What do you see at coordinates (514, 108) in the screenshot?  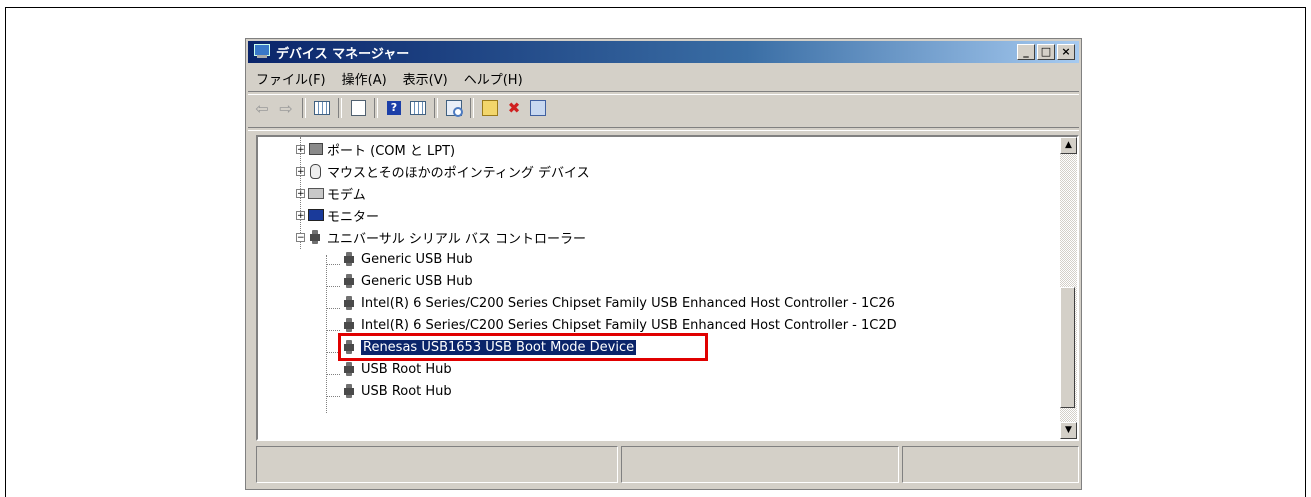 I see `uninstall-icon: ✖` at bounding box center [514, 108].